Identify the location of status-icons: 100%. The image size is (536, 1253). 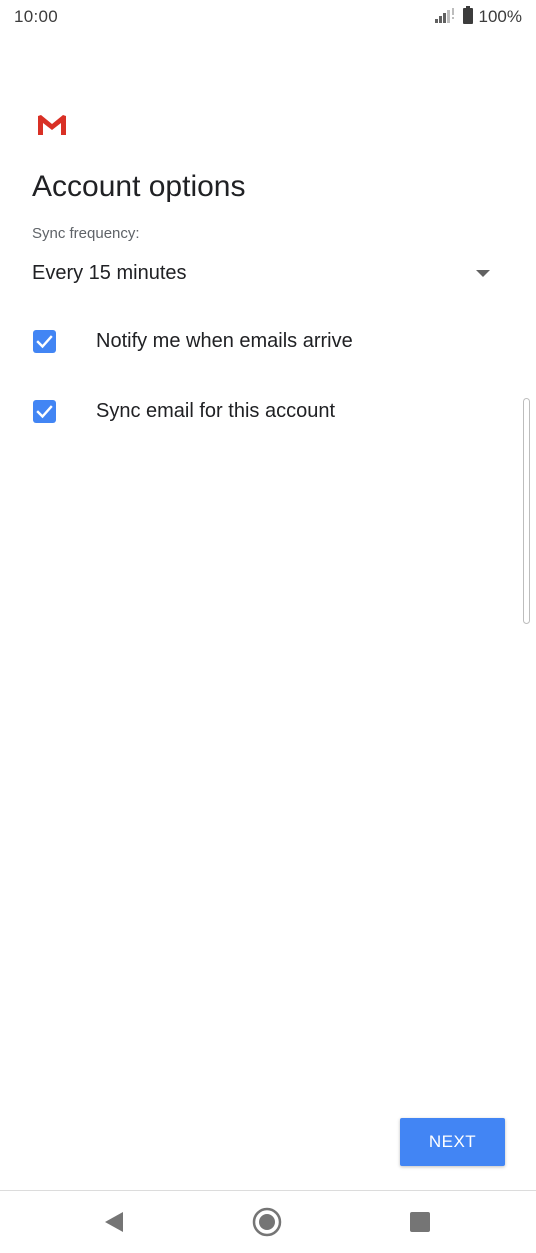
(478, 17).